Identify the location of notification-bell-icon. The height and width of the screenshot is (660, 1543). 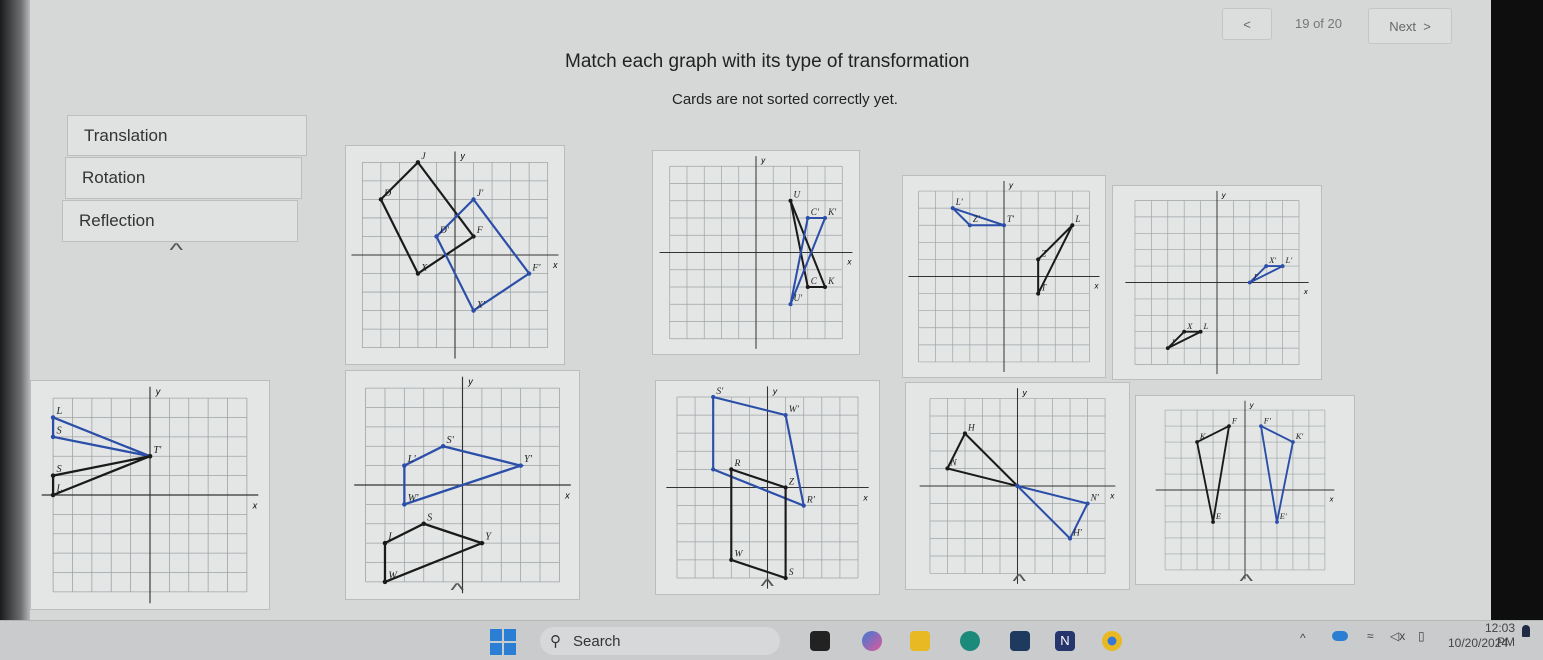
(1526, 631).